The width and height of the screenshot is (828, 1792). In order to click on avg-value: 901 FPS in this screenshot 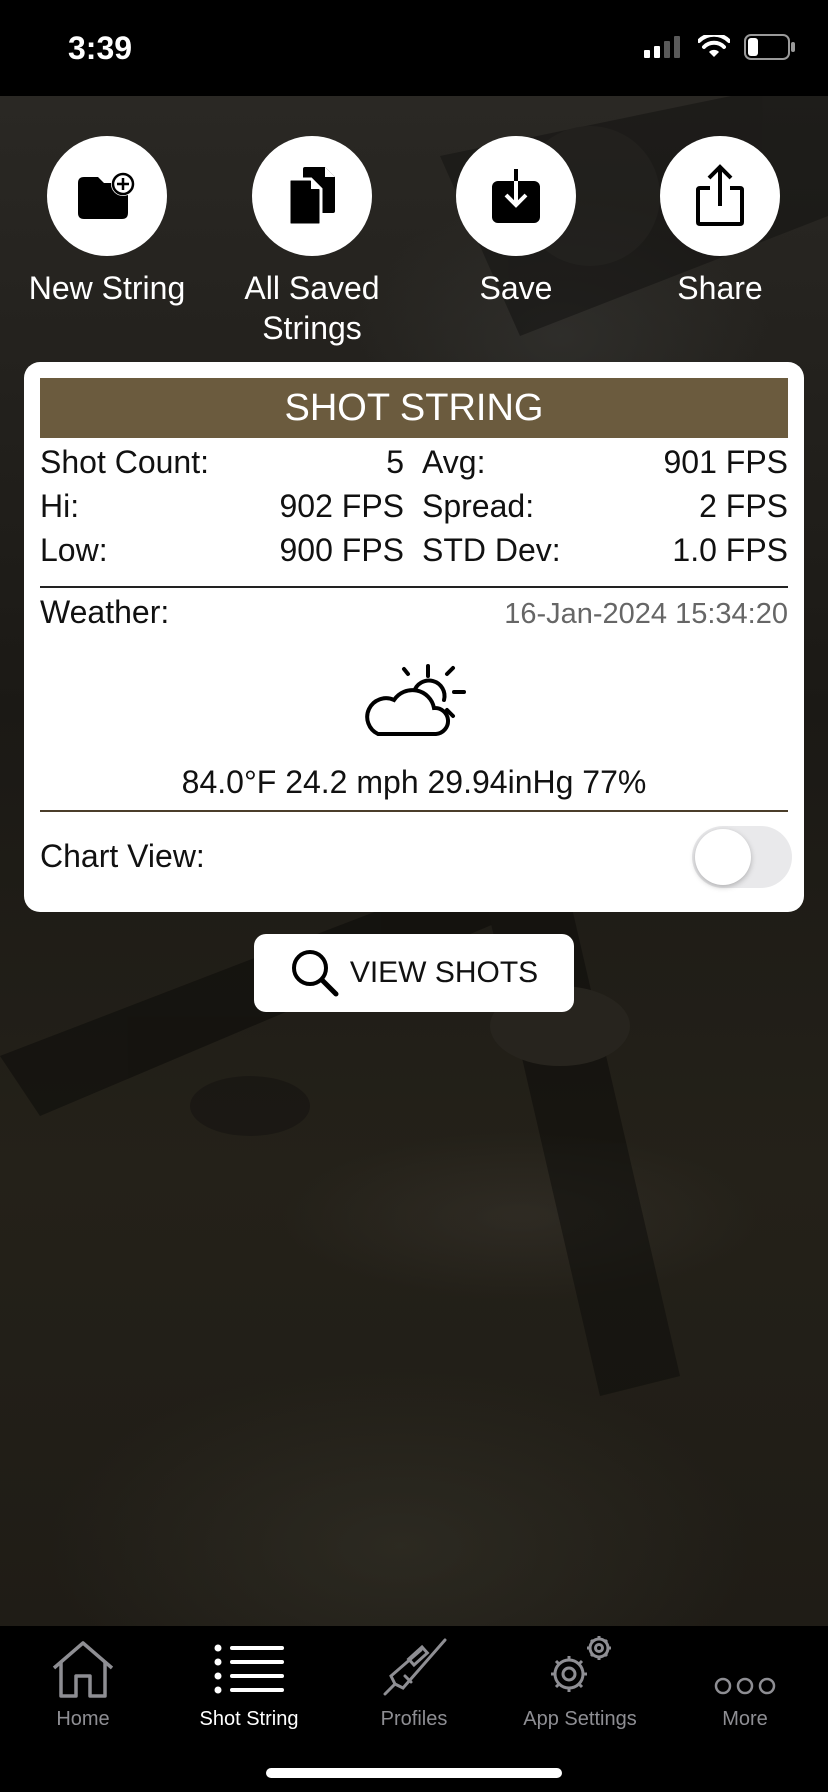, I will do `click(725, 462)`.